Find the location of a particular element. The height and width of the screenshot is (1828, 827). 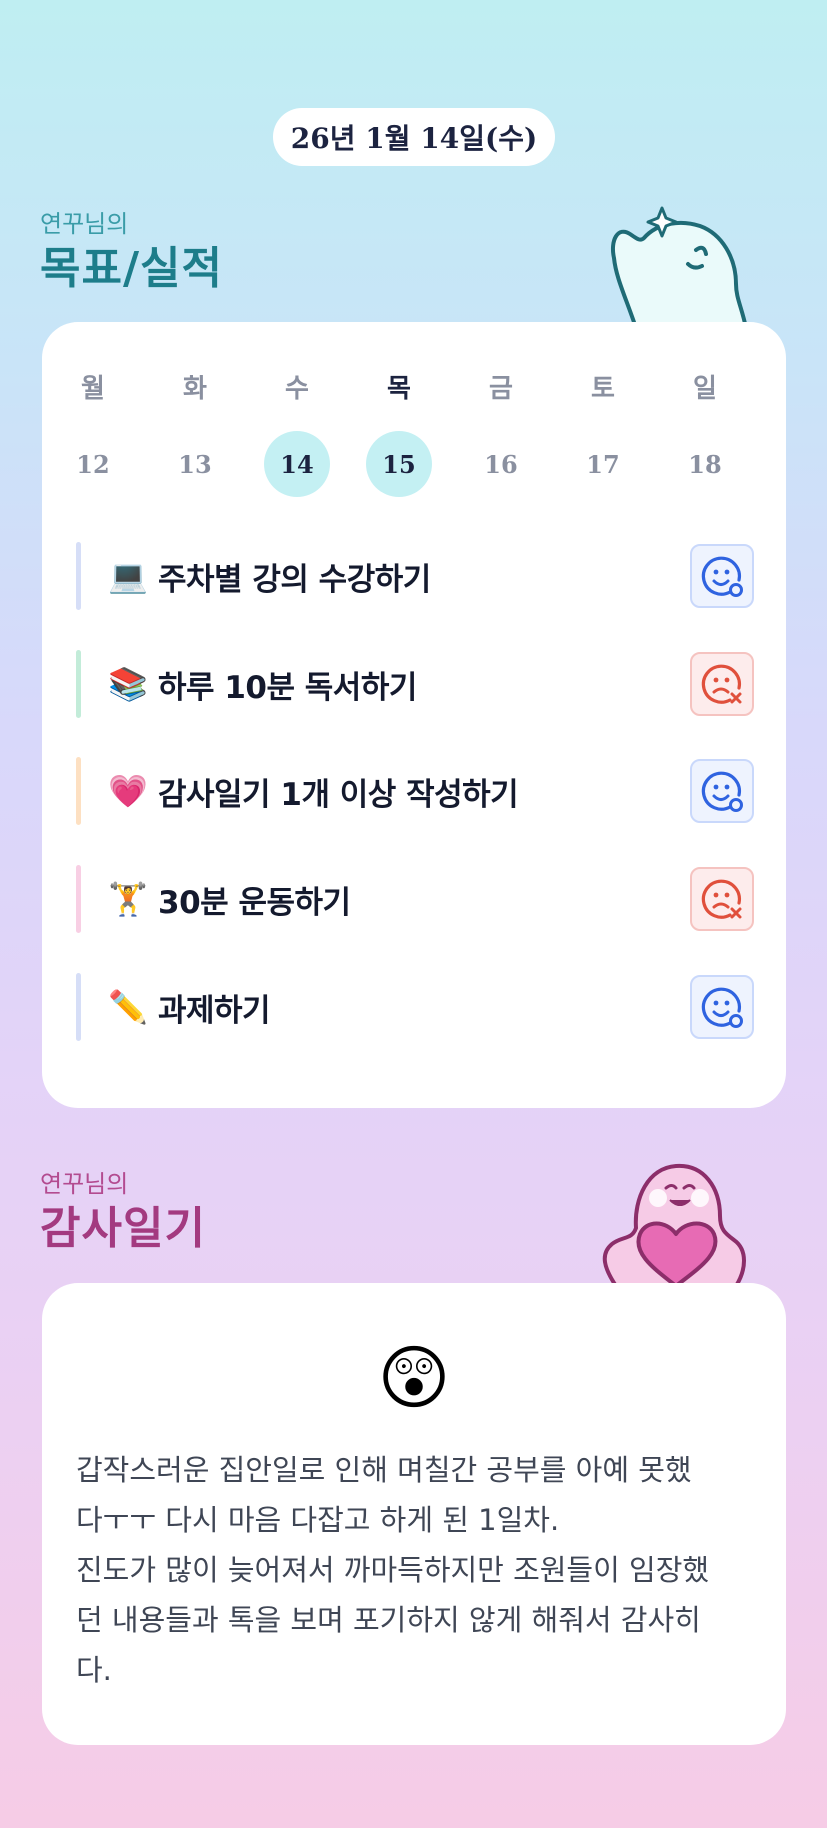

date-cell: 12 is located at coordinates (93, 464).